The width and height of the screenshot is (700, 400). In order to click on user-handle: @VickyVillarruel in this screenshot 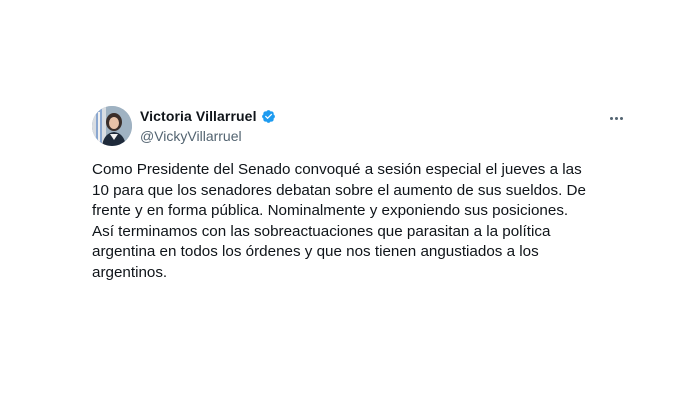, I will do `click(208, 136)`.